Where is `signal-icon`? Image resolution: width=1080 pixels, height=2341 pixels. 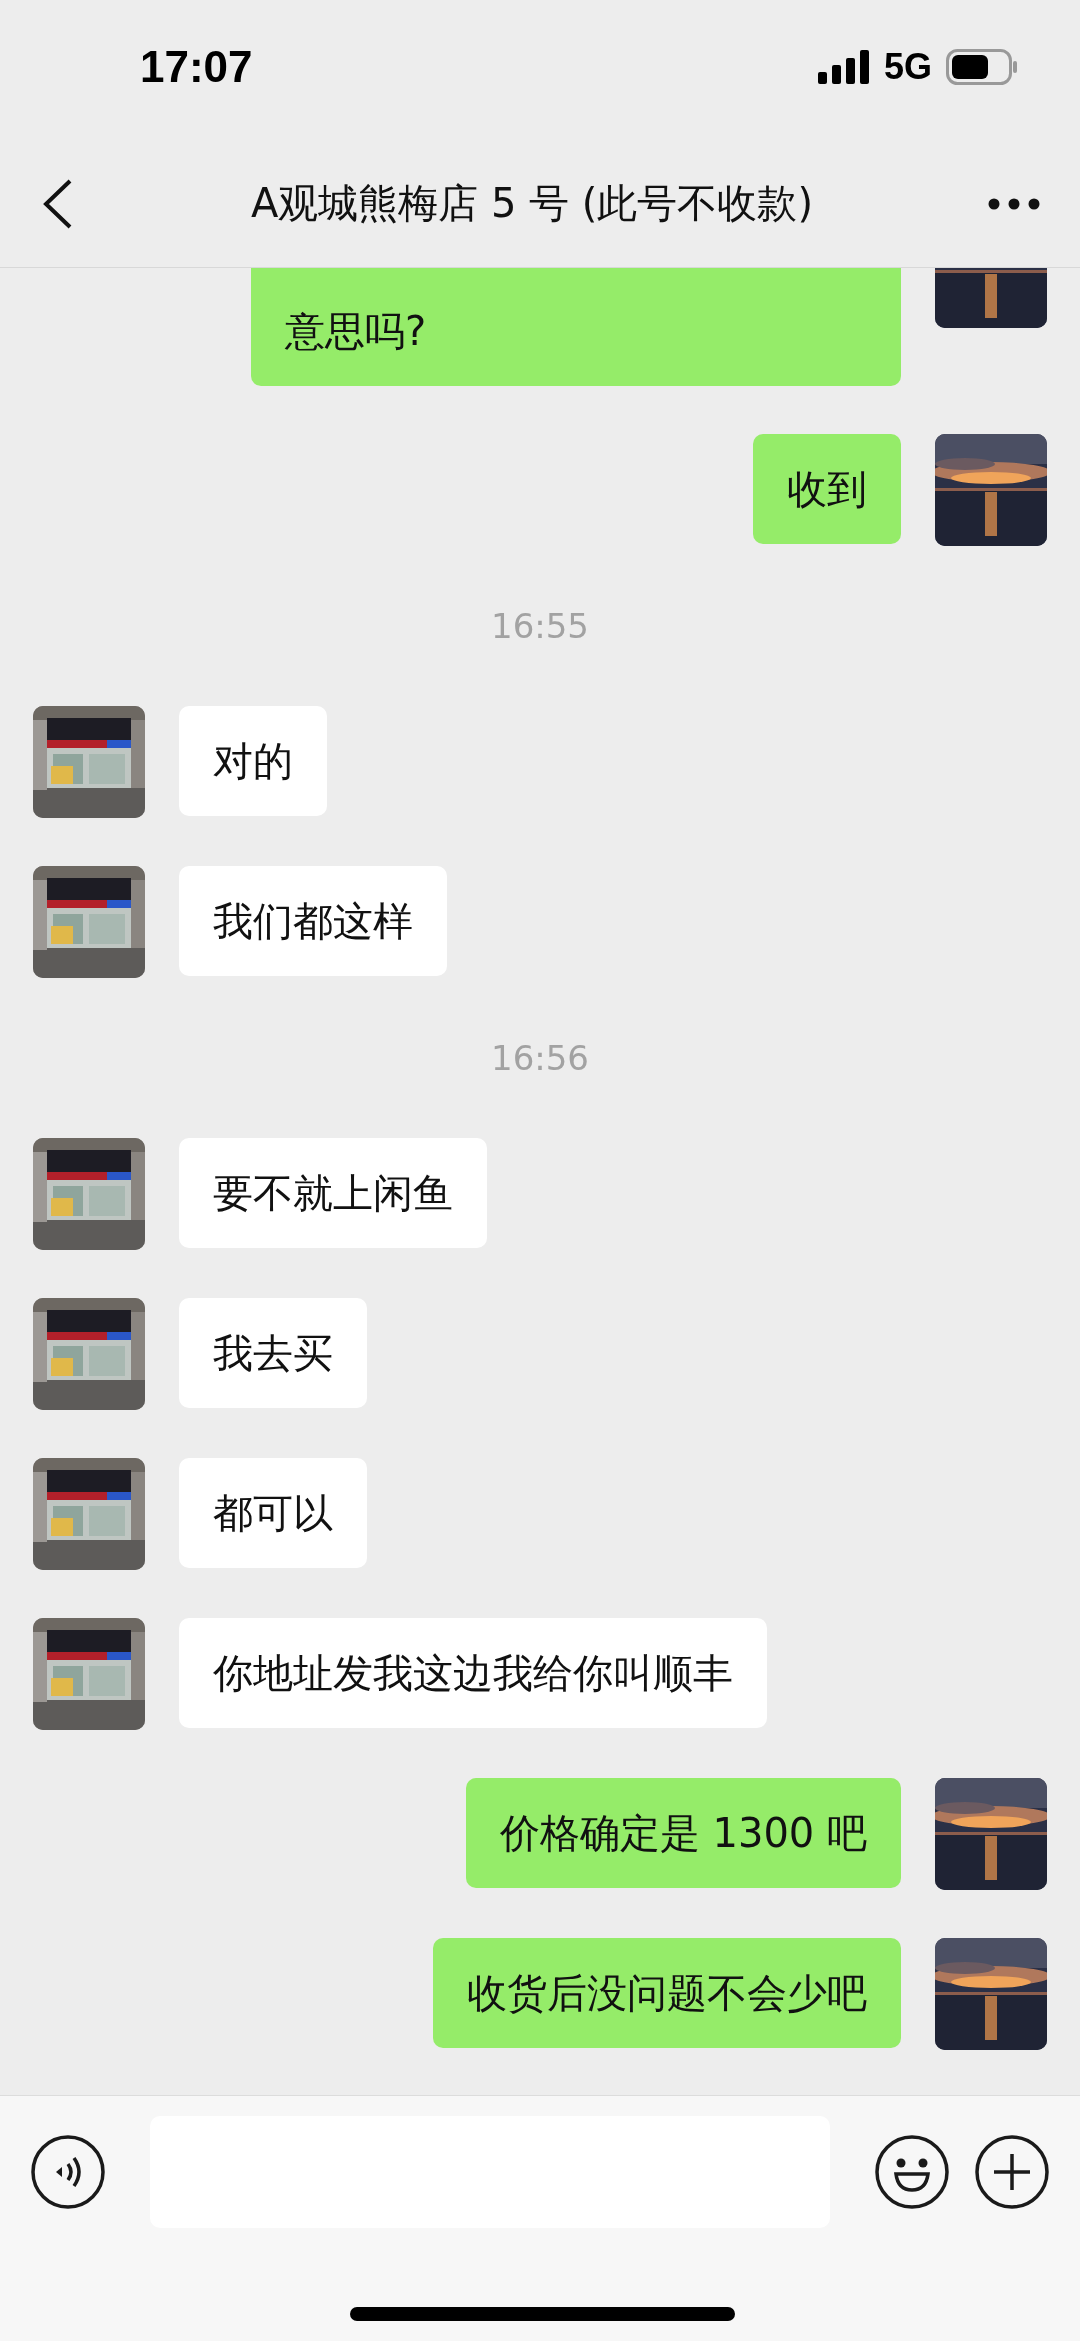 signal-icon is located at coordinates (843, 67).